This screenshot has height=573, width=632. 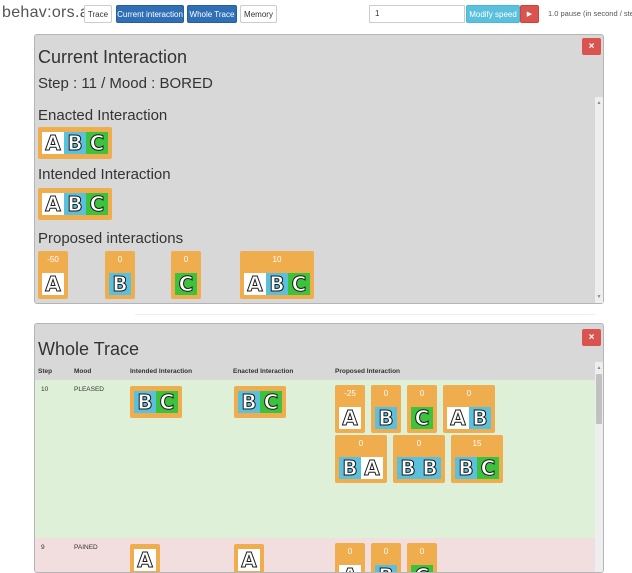 I want to click on play-button: ▶, so click(x=529, y=14).